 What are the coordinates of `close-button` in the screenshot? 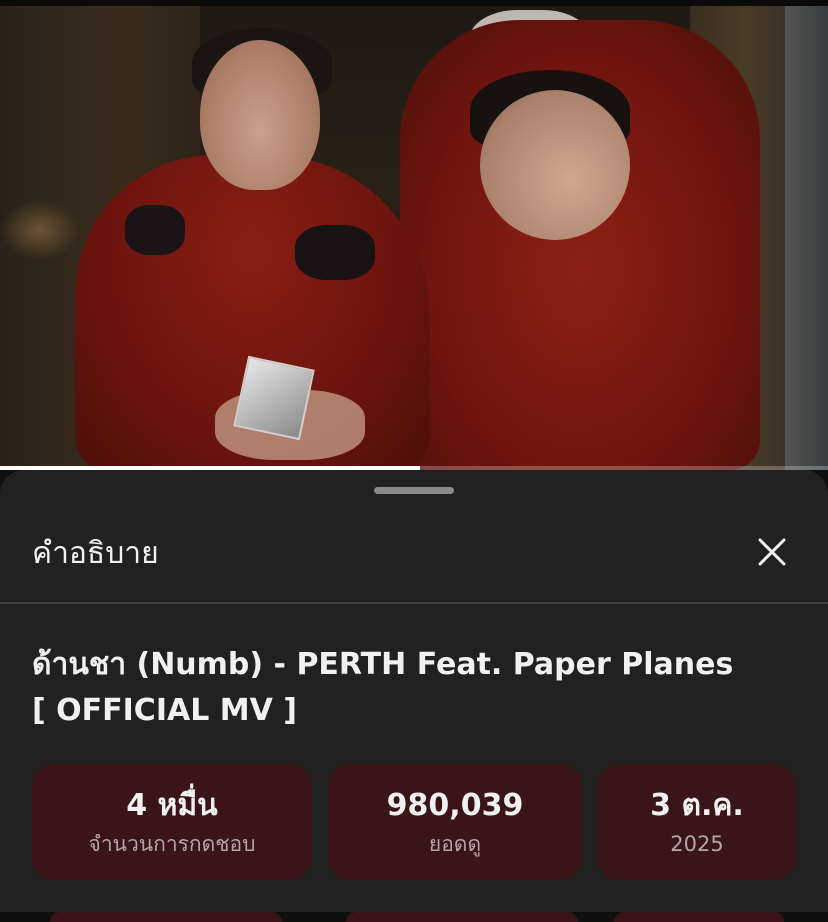 It's located at (772, 552).